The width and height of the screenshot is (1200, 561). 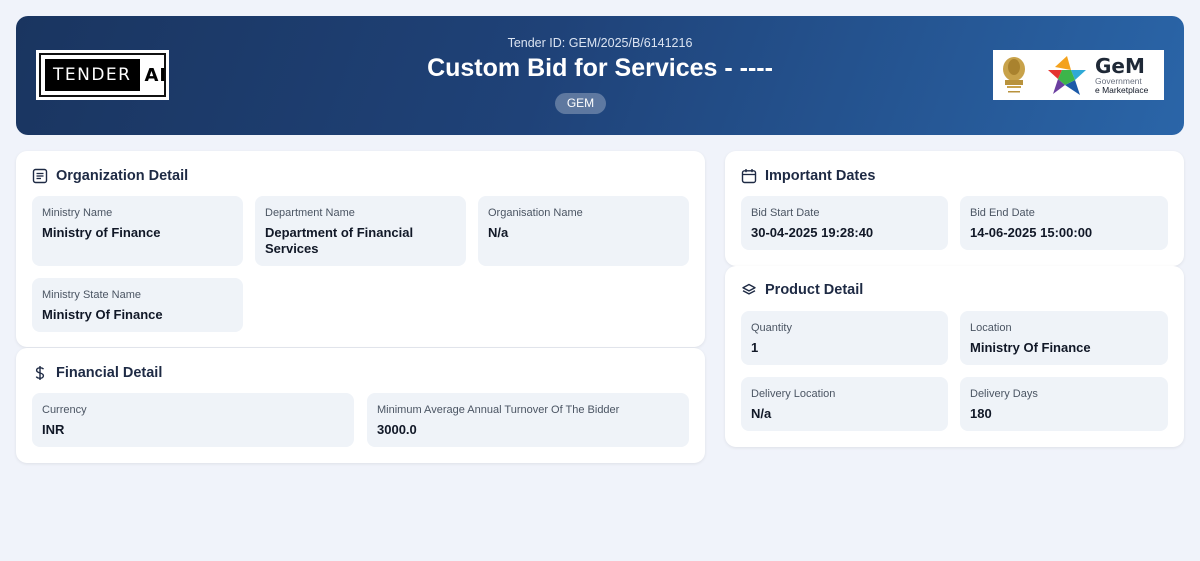 I want to click on bid-start-date-field: Bid Start Date 30-04-2025 19:28:40, so click(x=844, y=223).